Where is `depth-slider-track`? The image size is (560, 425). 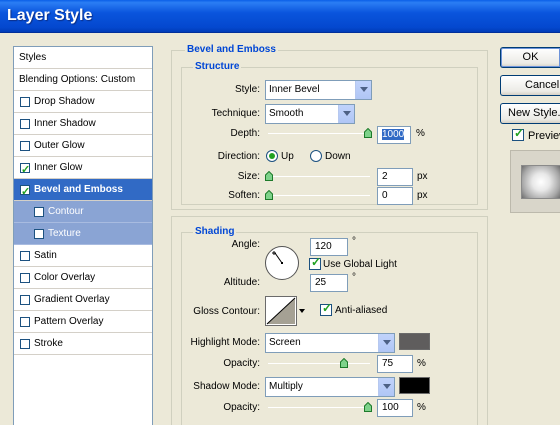 depth-slider-track is located at coordinates (319, 133).